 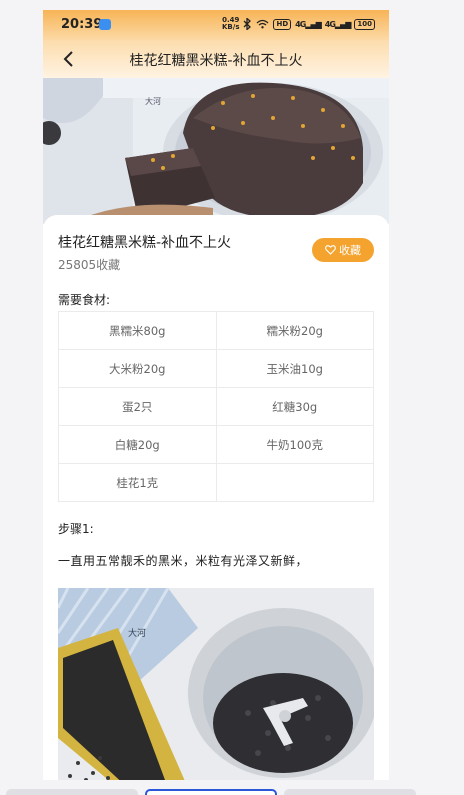 What do you see at coordinates (308, 24) in the screenshot?
I see `signal-1: 4G▂▄▆` at bounding box center [308, 24].